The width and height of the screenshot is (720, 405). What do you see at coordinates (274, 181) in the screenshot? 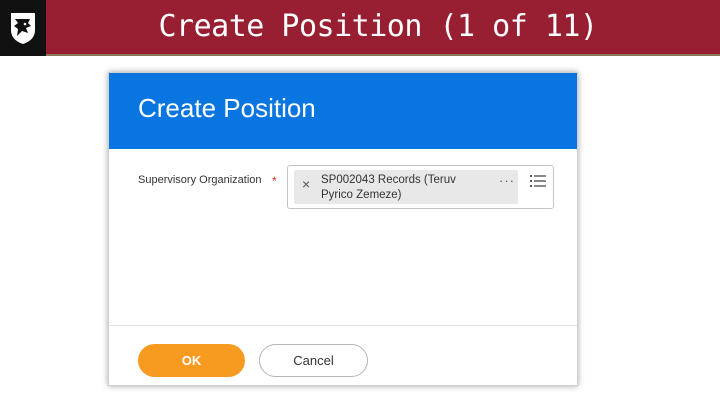
I see `required-indicator: *` at bounding box center [274, 181].